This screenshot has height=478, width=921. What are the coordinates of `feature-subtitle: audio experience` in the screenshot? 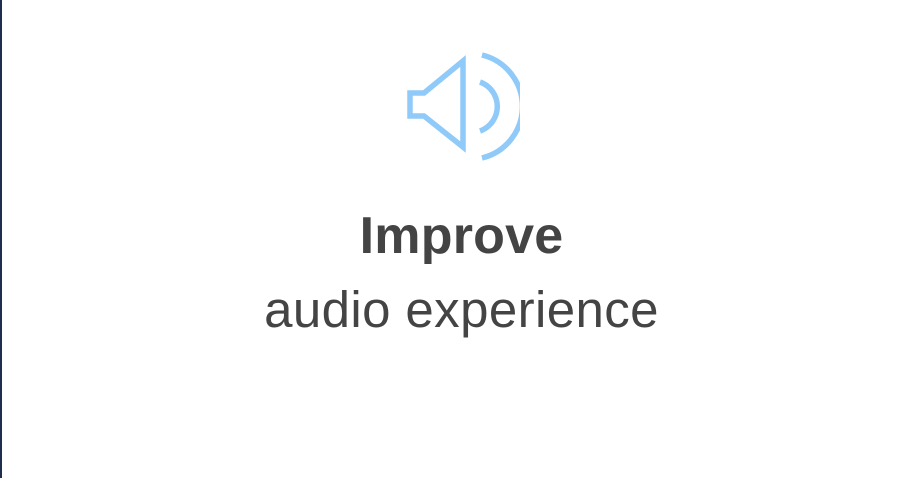 It's located at (461, 309).